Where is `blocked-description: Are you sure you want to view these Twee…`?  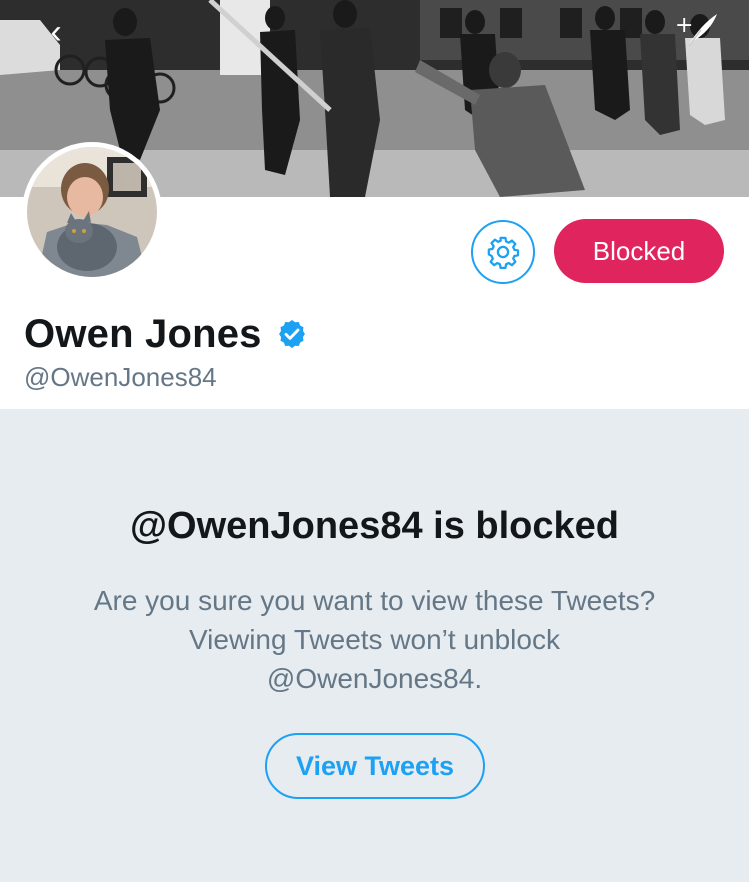
blocked-description: Are you sure you want to view these Twee… is located at coordinates (374, 639).